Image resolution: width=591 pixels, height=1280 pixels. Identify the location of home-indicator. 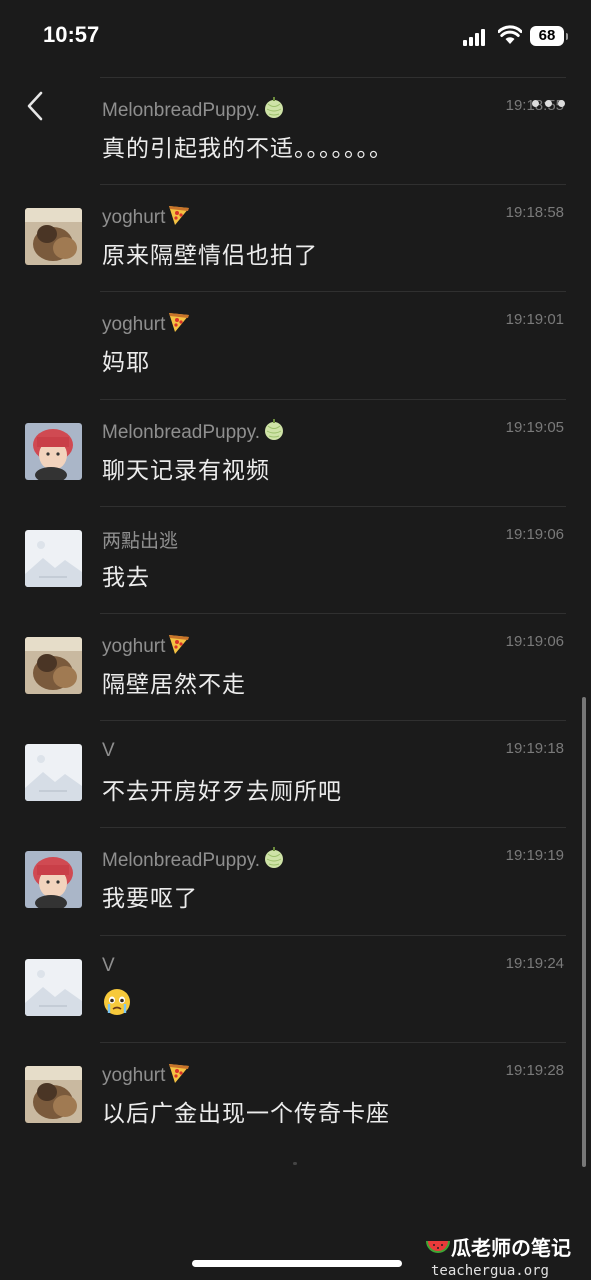
(297, 1263).